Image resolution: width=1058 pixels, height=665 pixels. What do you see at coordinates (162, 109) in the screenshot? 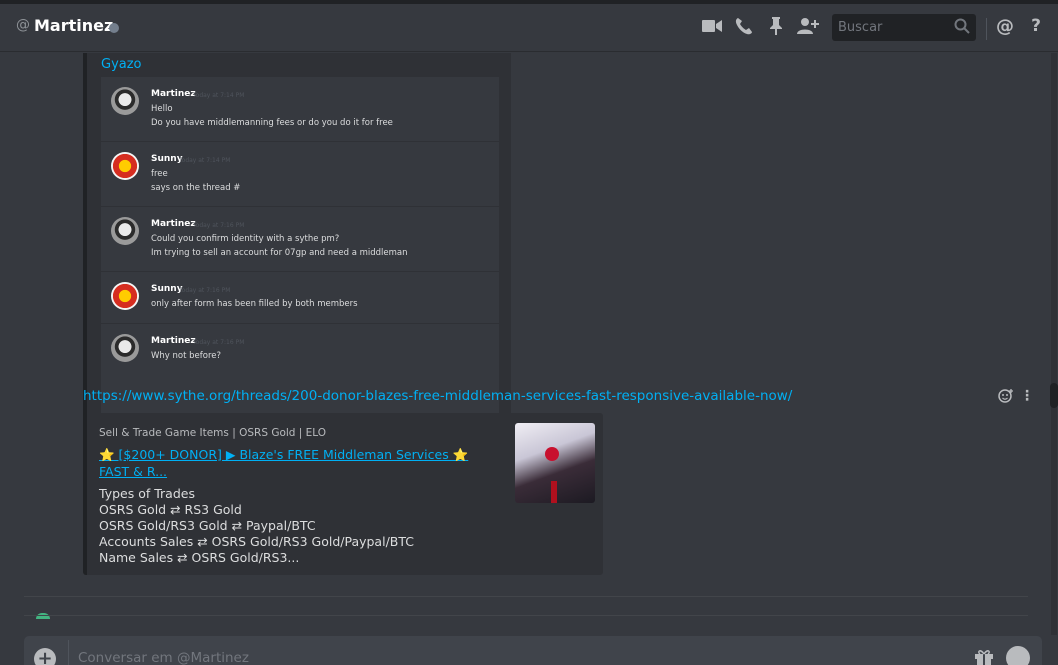
I see `message-text: Hello` at bounding box center [162, 109].